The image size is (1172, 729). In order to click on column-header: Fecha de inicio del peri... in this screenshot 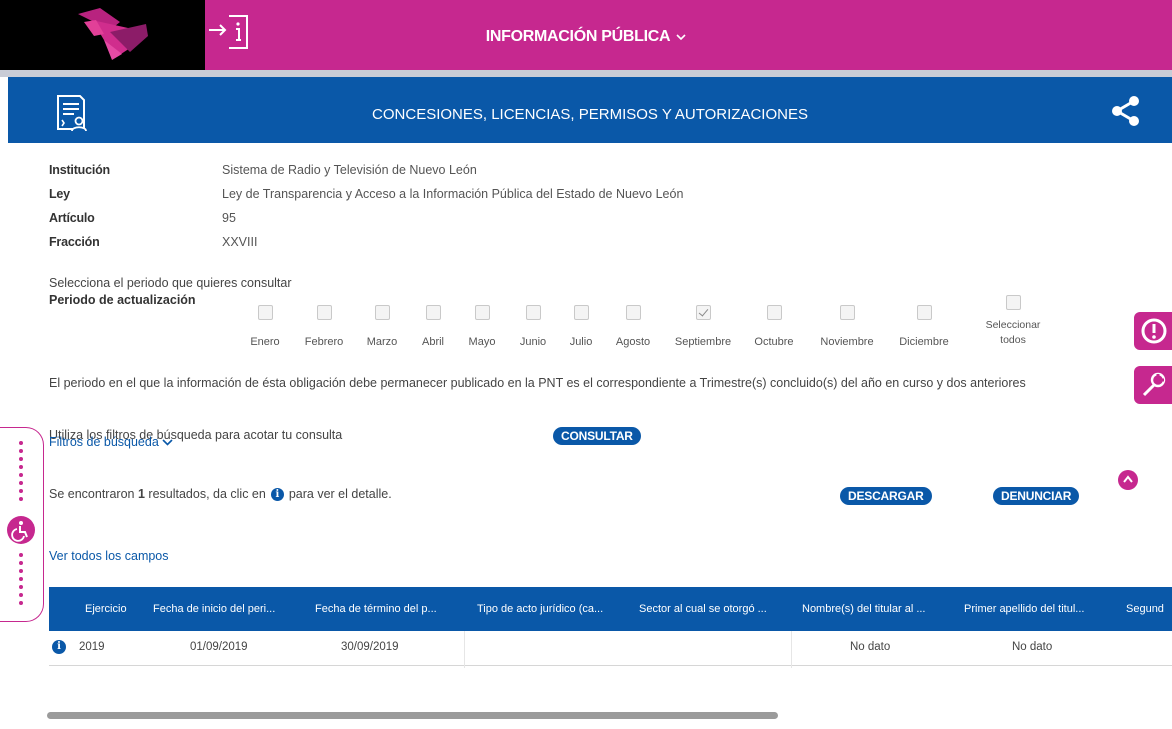, I will do `click(214, 609)`.